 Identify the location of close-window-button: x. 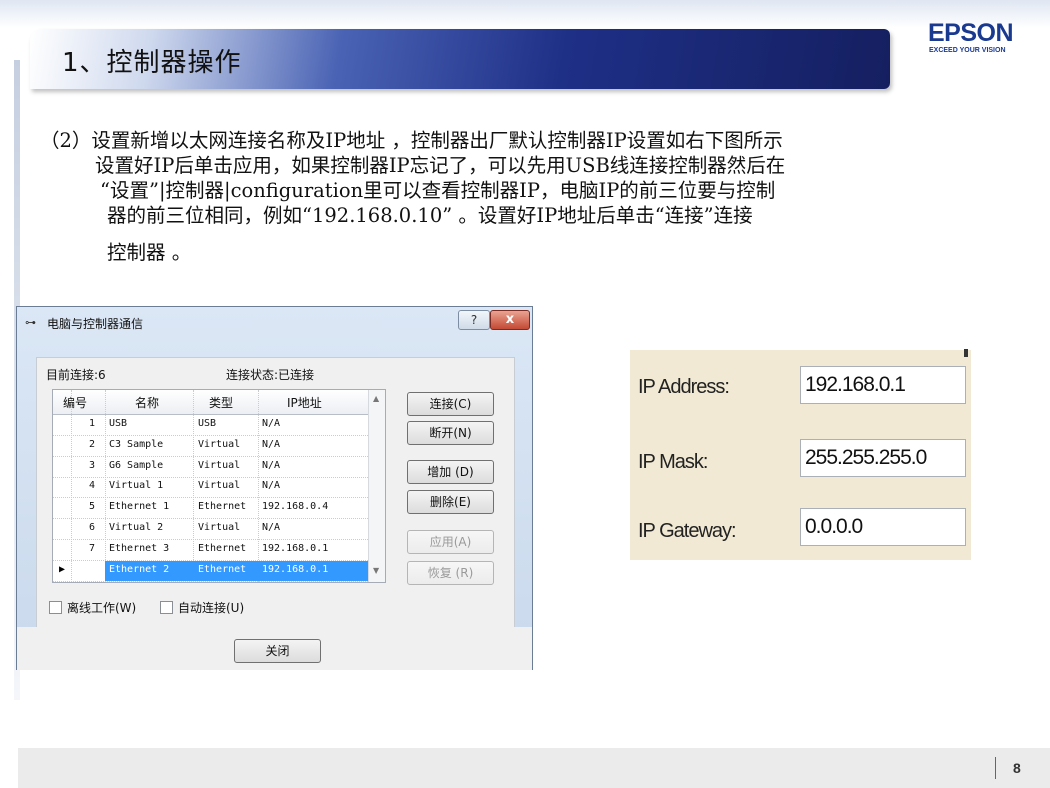
(510, 320).